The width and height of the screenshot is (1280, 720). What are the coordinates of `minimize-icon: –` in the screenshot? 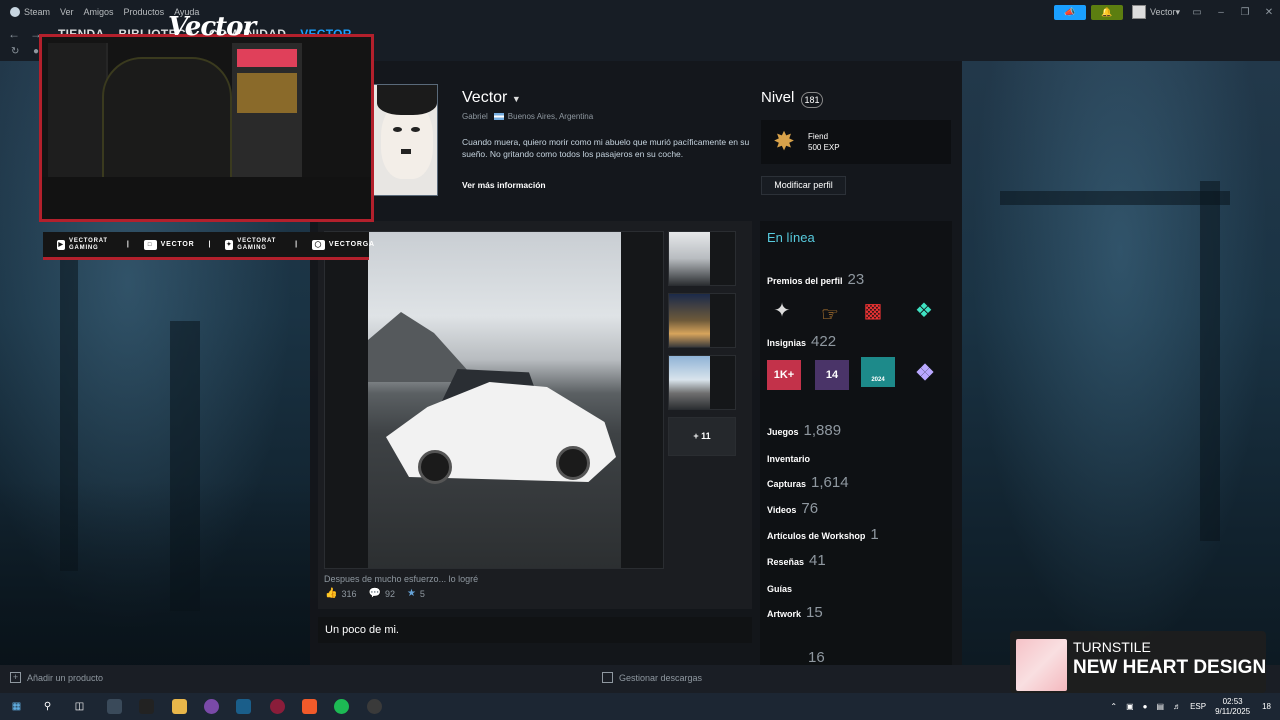 It's located at (1221, 12).